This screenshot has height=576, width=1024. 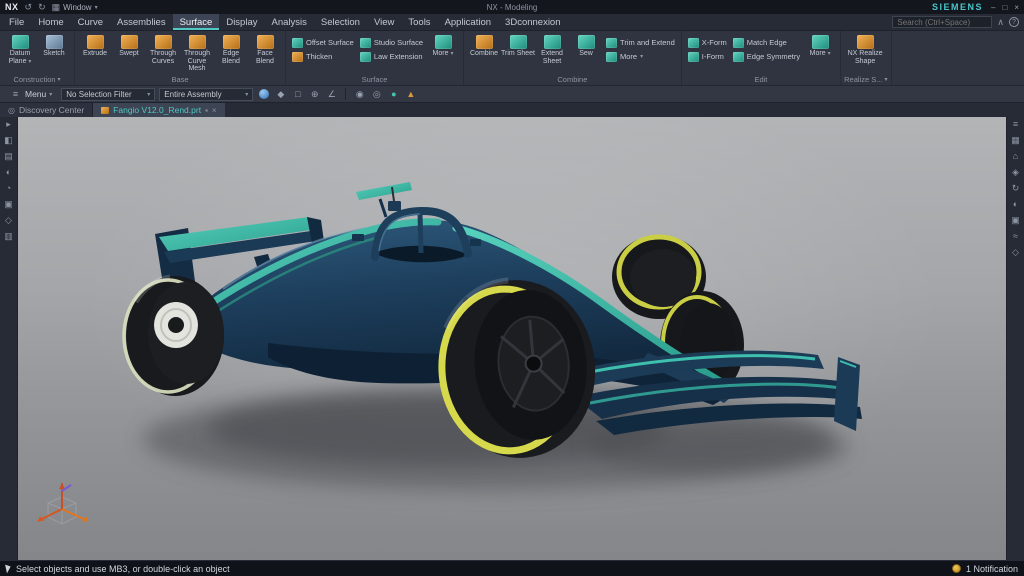 I want to click on triangle-icon: ▲, so click(x=410, y=94).